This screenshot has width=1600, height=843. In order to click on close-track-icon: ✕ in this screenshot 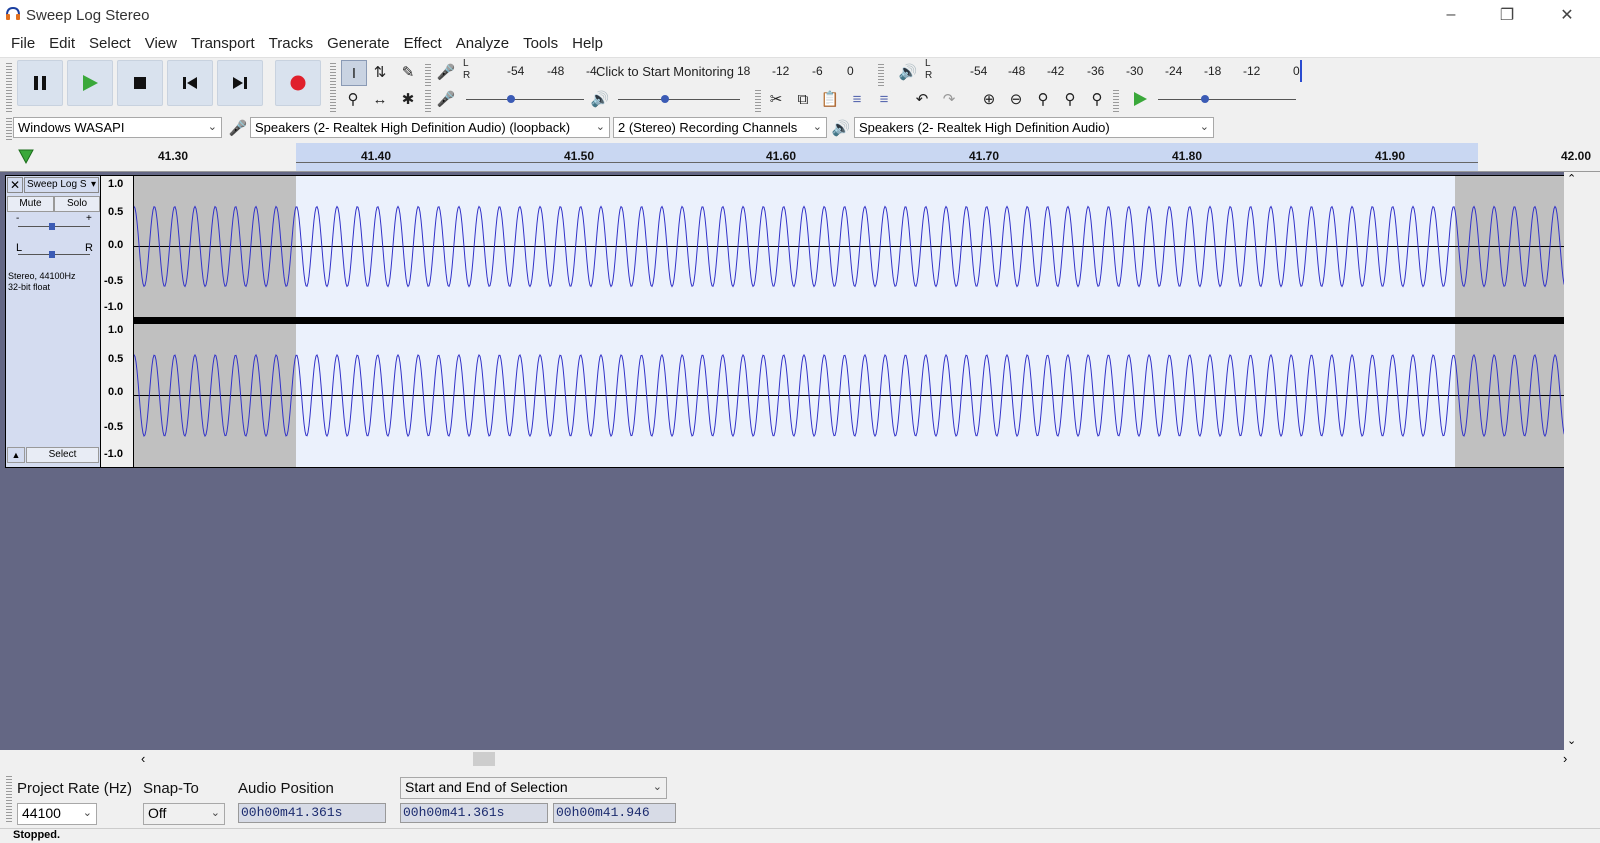, I will do `click(15, 185)`.